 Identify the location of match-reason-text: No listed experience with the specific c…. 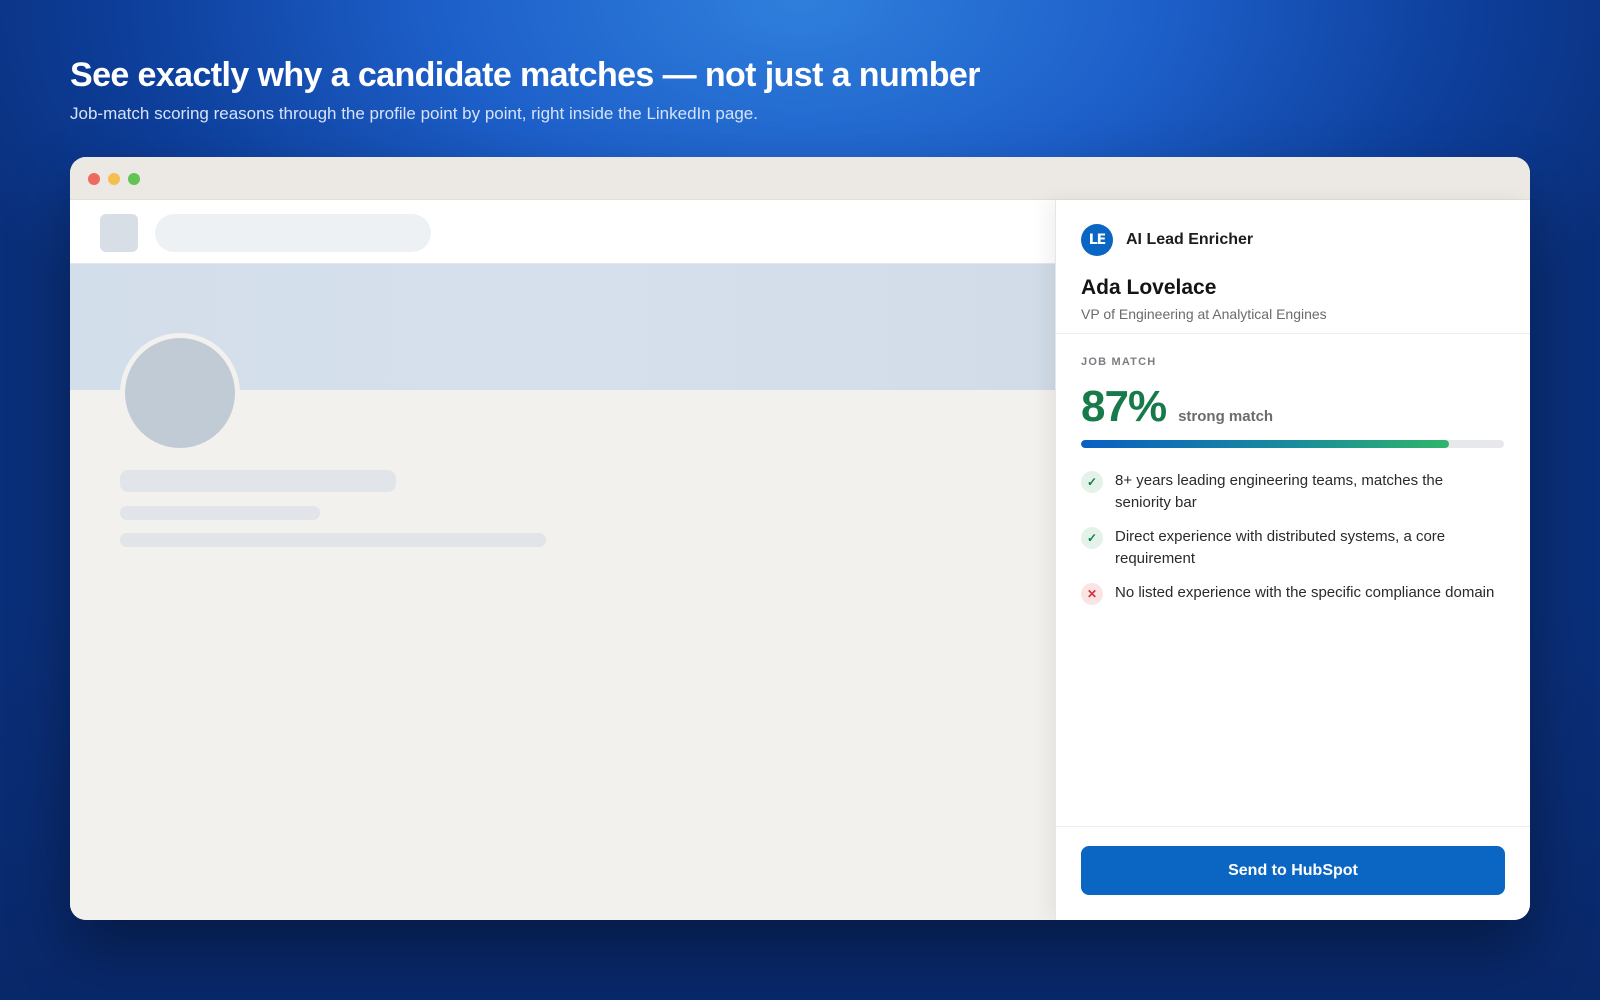
(1305, 592).